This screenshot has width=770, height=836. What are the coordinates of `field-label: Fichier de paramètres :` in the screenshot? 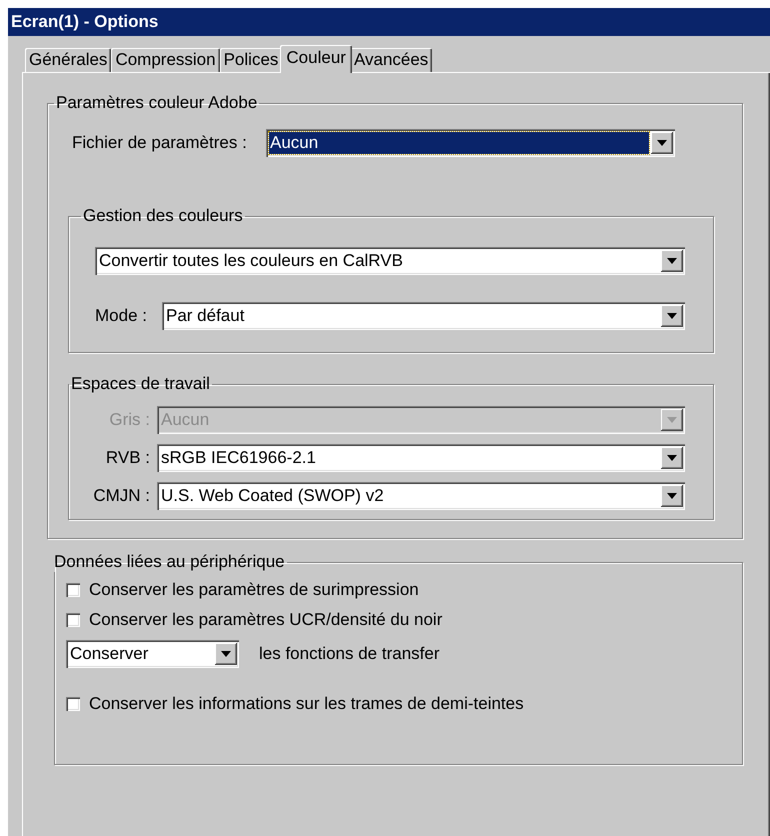 It's located at (160, 143).